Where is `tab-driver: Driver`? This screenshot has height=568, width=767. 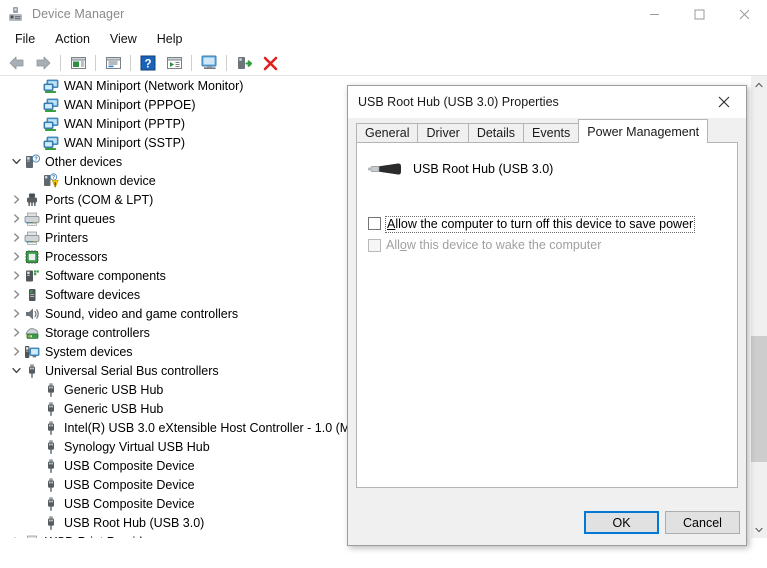
tab-driver: Driver is located at coordinates (443, 132).